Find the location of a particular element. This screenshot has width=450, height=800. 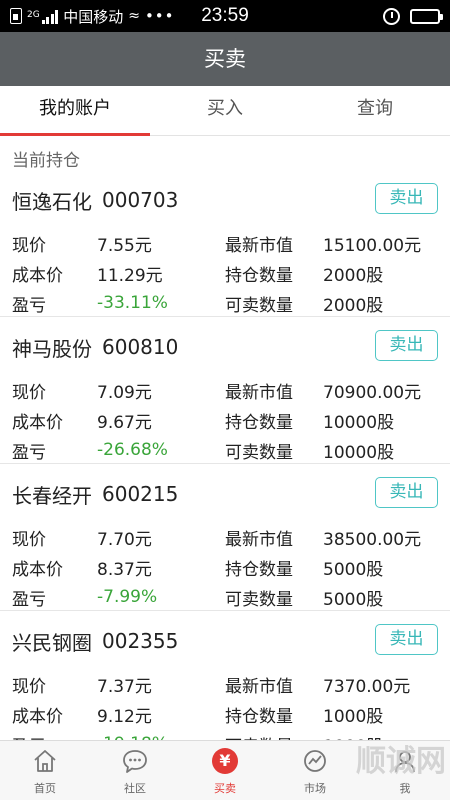

nav-community: 社区 is located at coordinates (135, 770).